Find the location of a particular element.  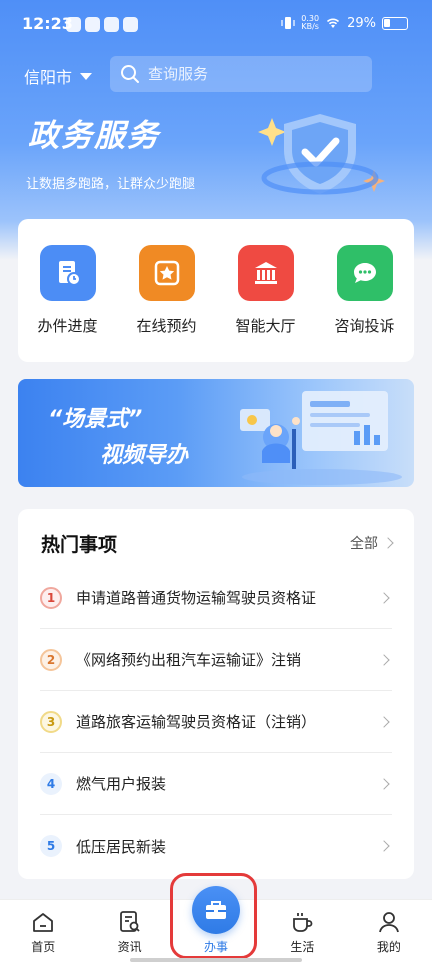

section-title: 热门事项 is located at coordinates (79, 545).